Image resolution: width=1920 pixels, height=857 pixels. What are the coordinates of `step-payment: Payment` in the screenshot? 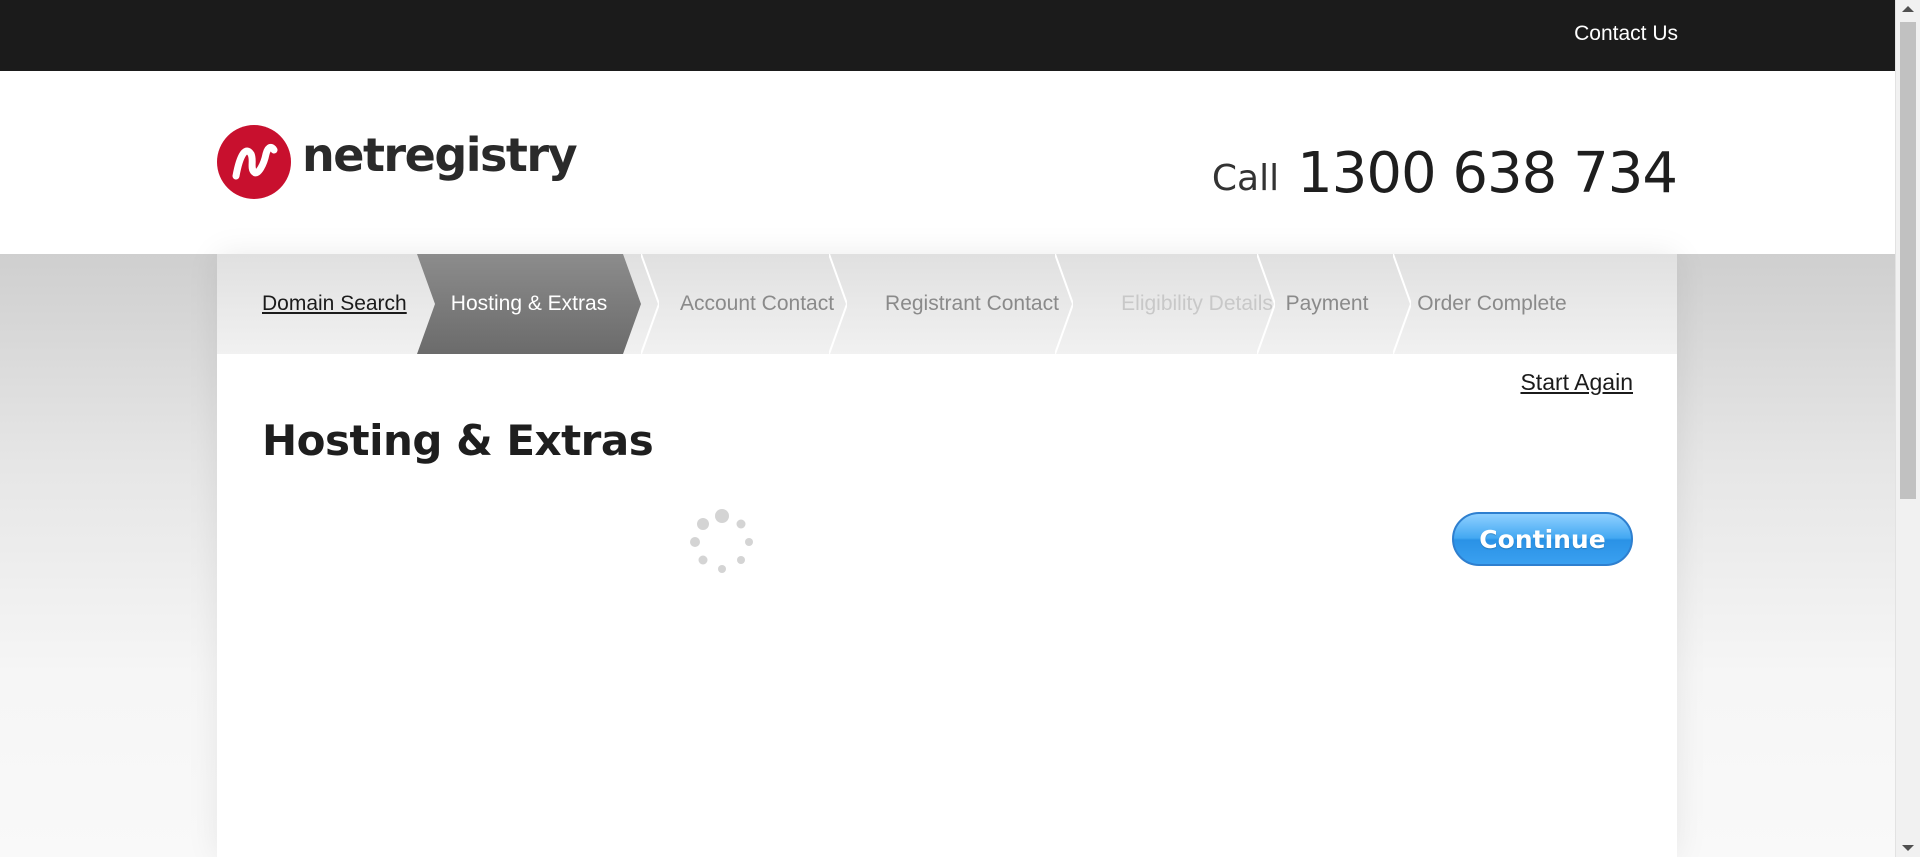 It's located at (1327, 303).